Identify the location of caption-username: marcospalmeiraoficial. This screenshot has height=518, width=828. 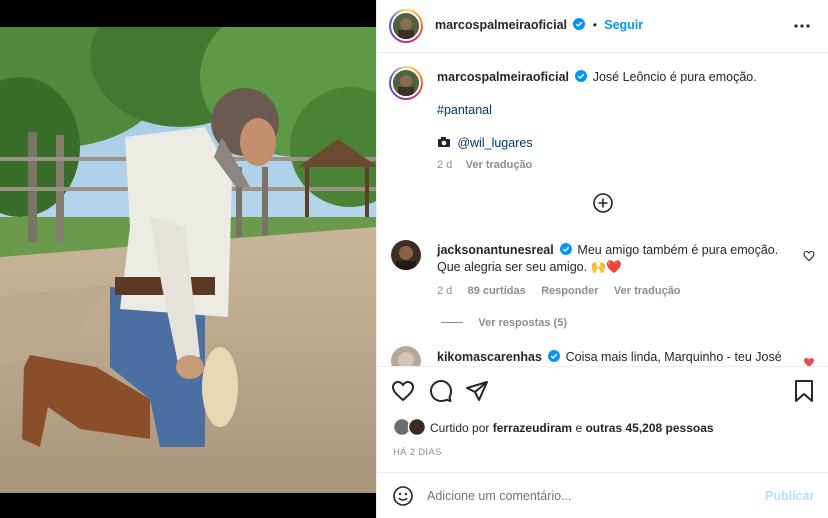
(503, 77).